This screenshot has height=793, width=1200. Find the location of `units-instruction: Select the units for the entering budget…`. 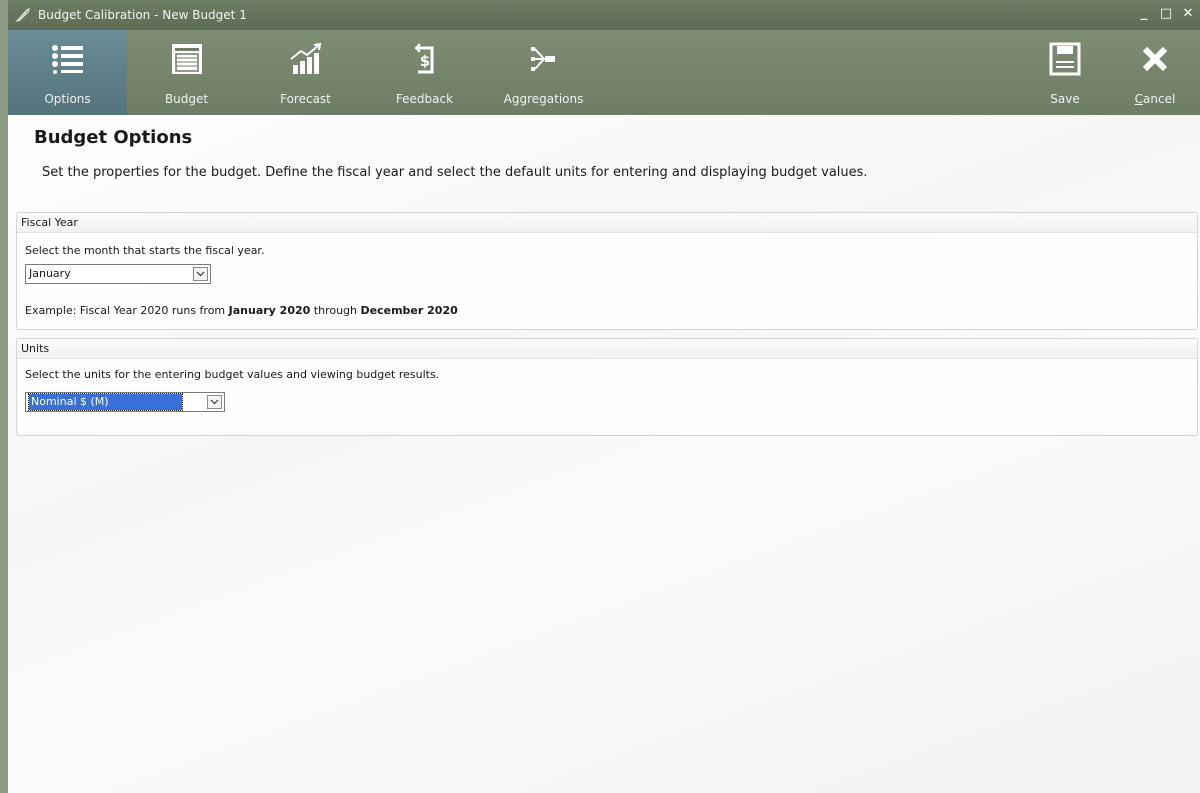

units-instruction: Select the units for the entering budget… is located at coordinates (232, 374).